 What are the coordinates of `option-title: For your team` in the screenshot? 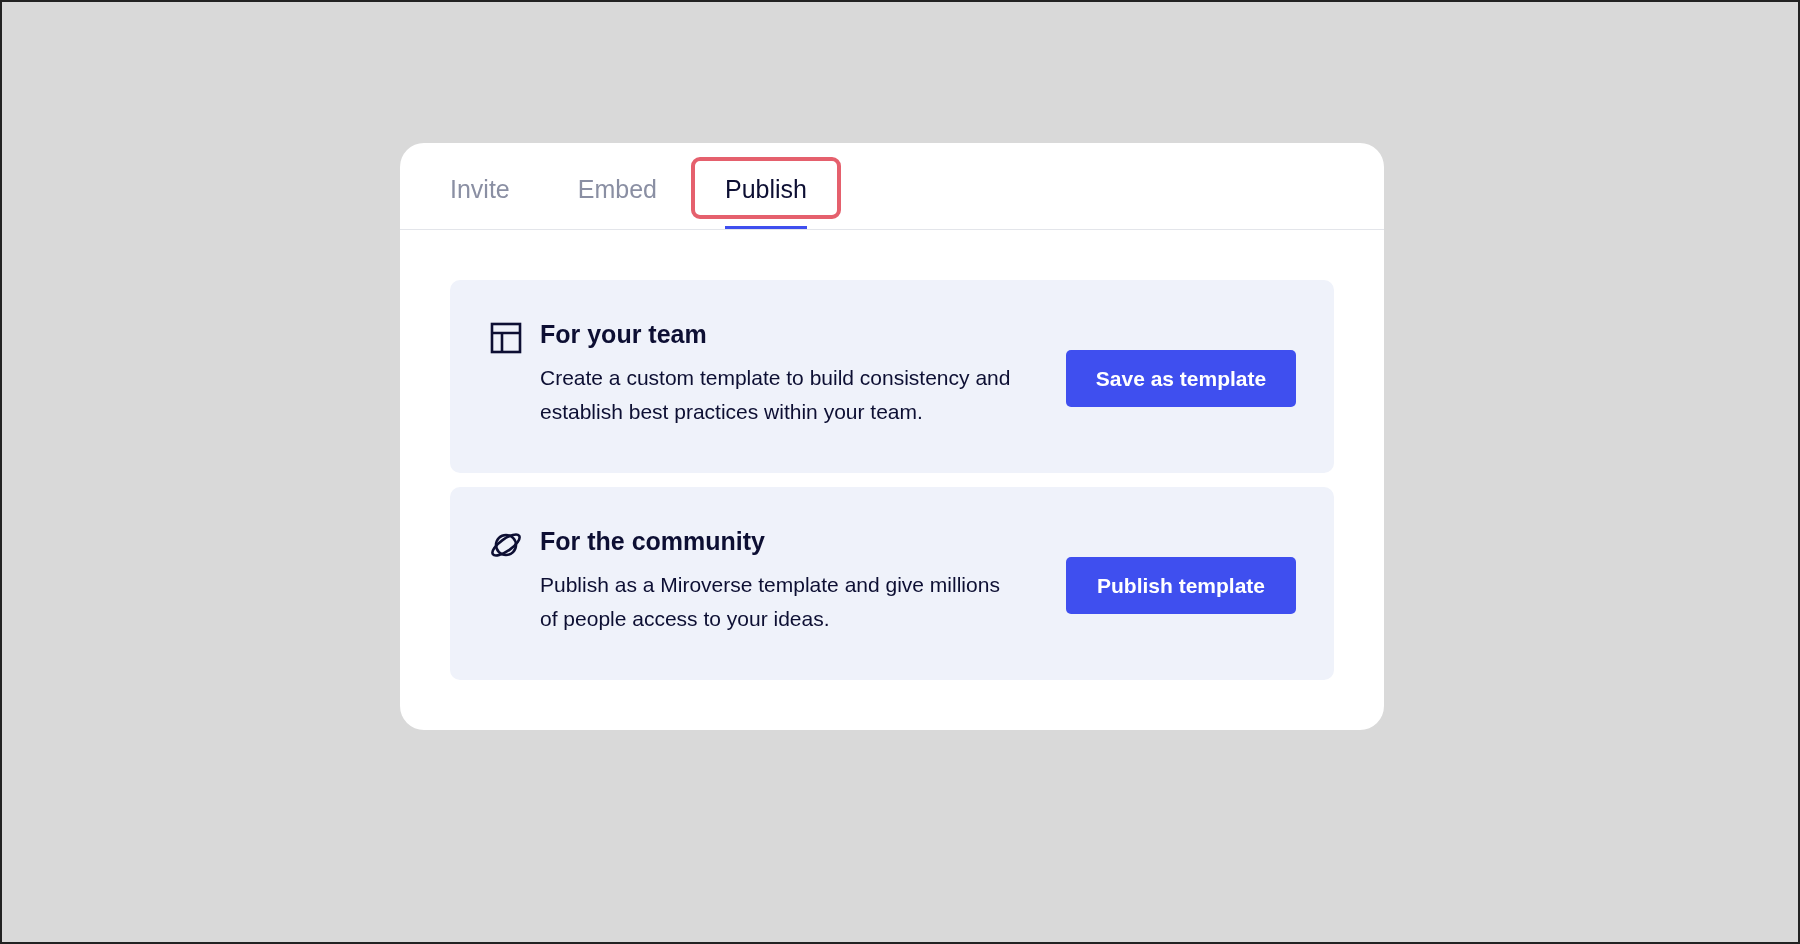 It's located at (624, 334).